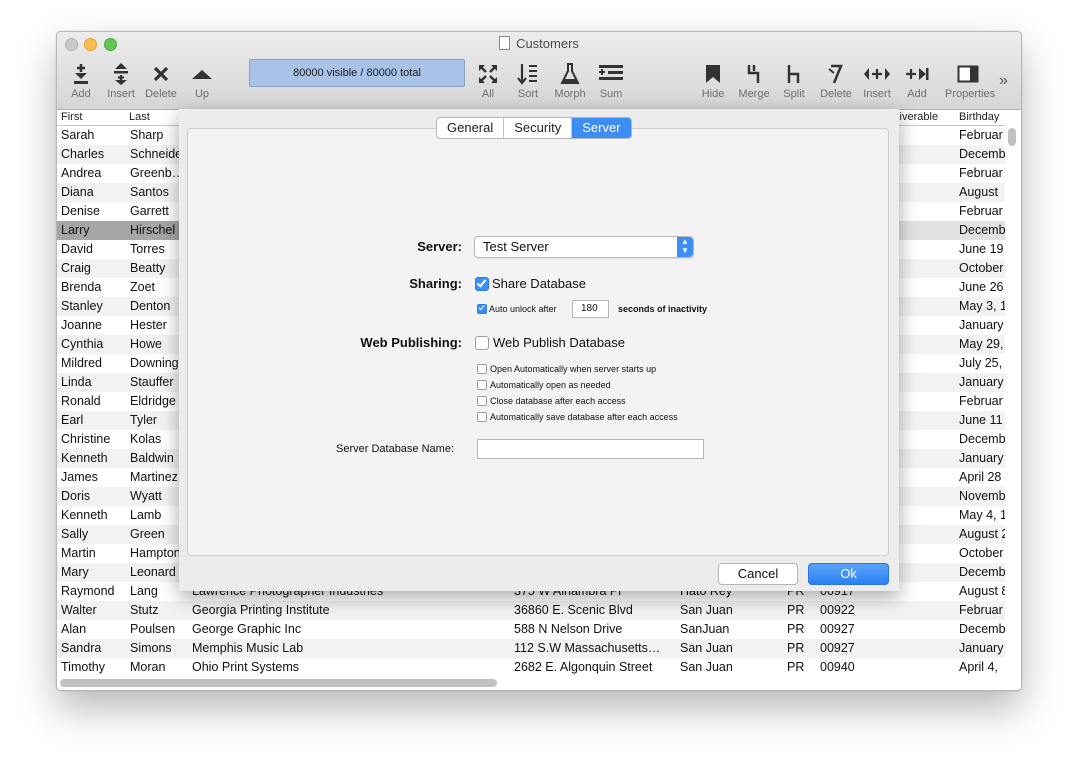 The image size is (1076, 770). Describe the element at coordinates (76, 268) in the screenshot. I see `cell-first: Craig` at that location.